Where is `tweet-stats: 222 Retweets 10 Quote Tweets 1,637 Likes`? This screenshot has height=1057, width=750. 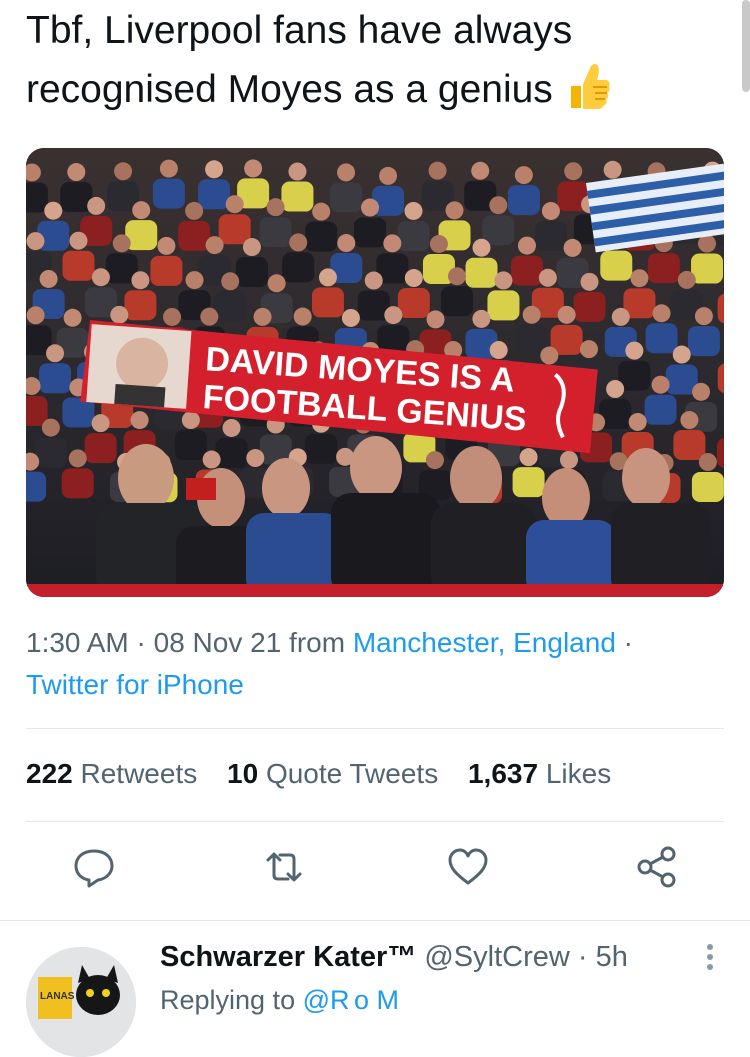 tweet-stats: 222 Retweets 10 Quote Tweets 1,637 Likes is located at coordinates (329, 774).